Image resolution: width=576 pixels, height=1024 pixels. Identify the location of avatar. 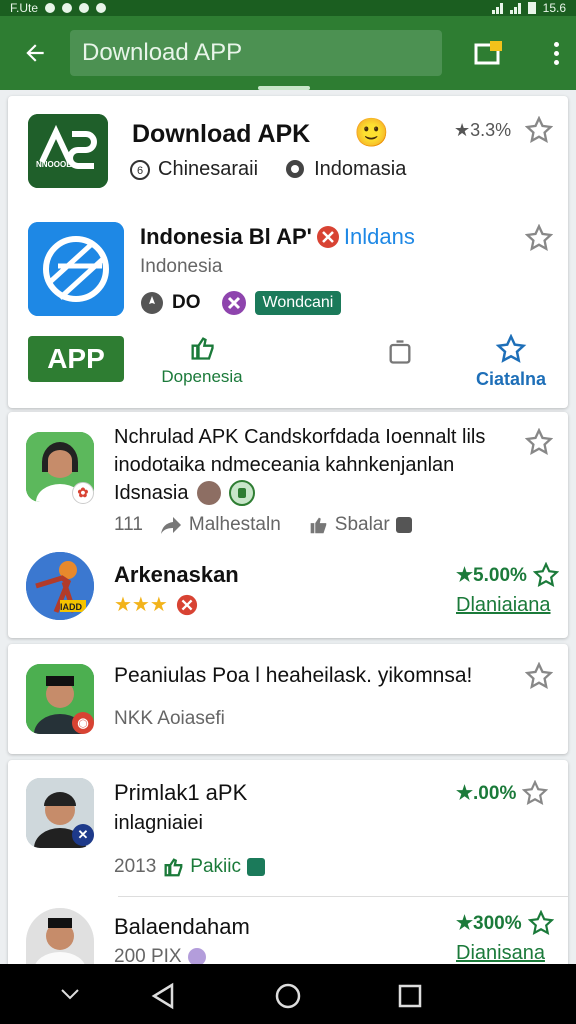
(60, 939).